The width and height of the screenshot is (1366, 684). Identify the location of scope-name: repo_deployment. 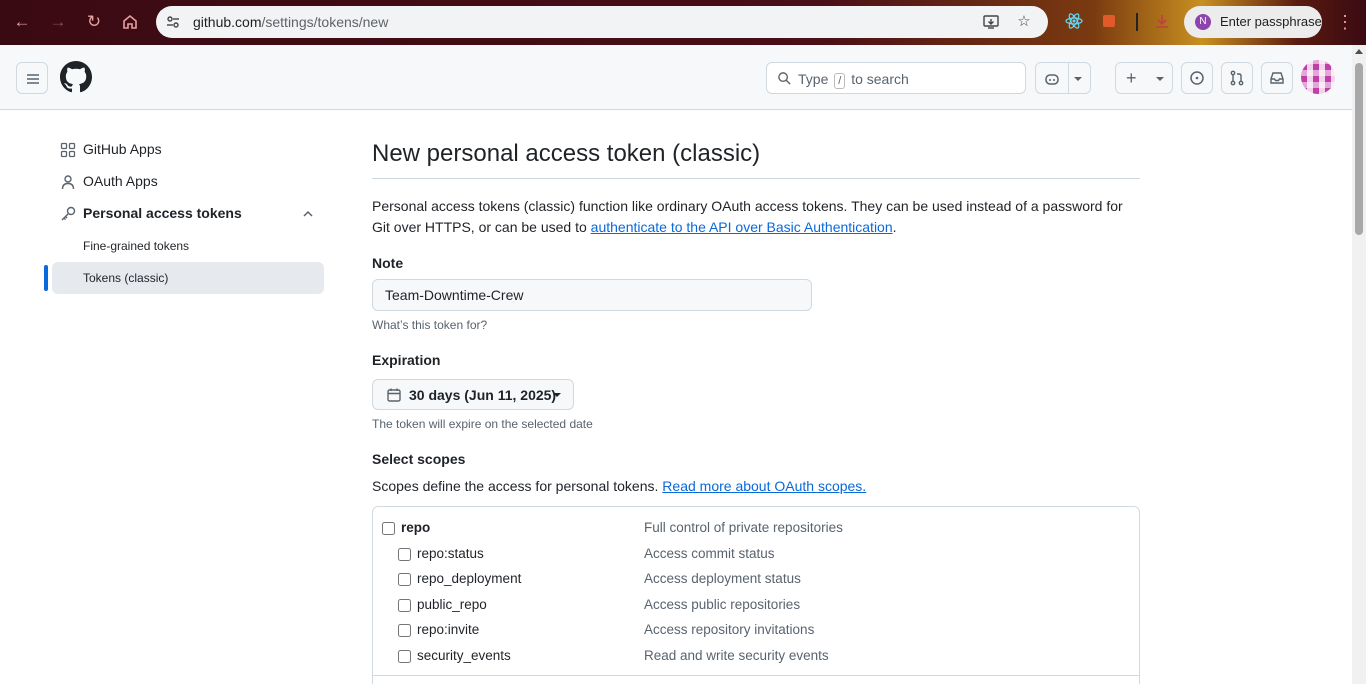
(469, 578).